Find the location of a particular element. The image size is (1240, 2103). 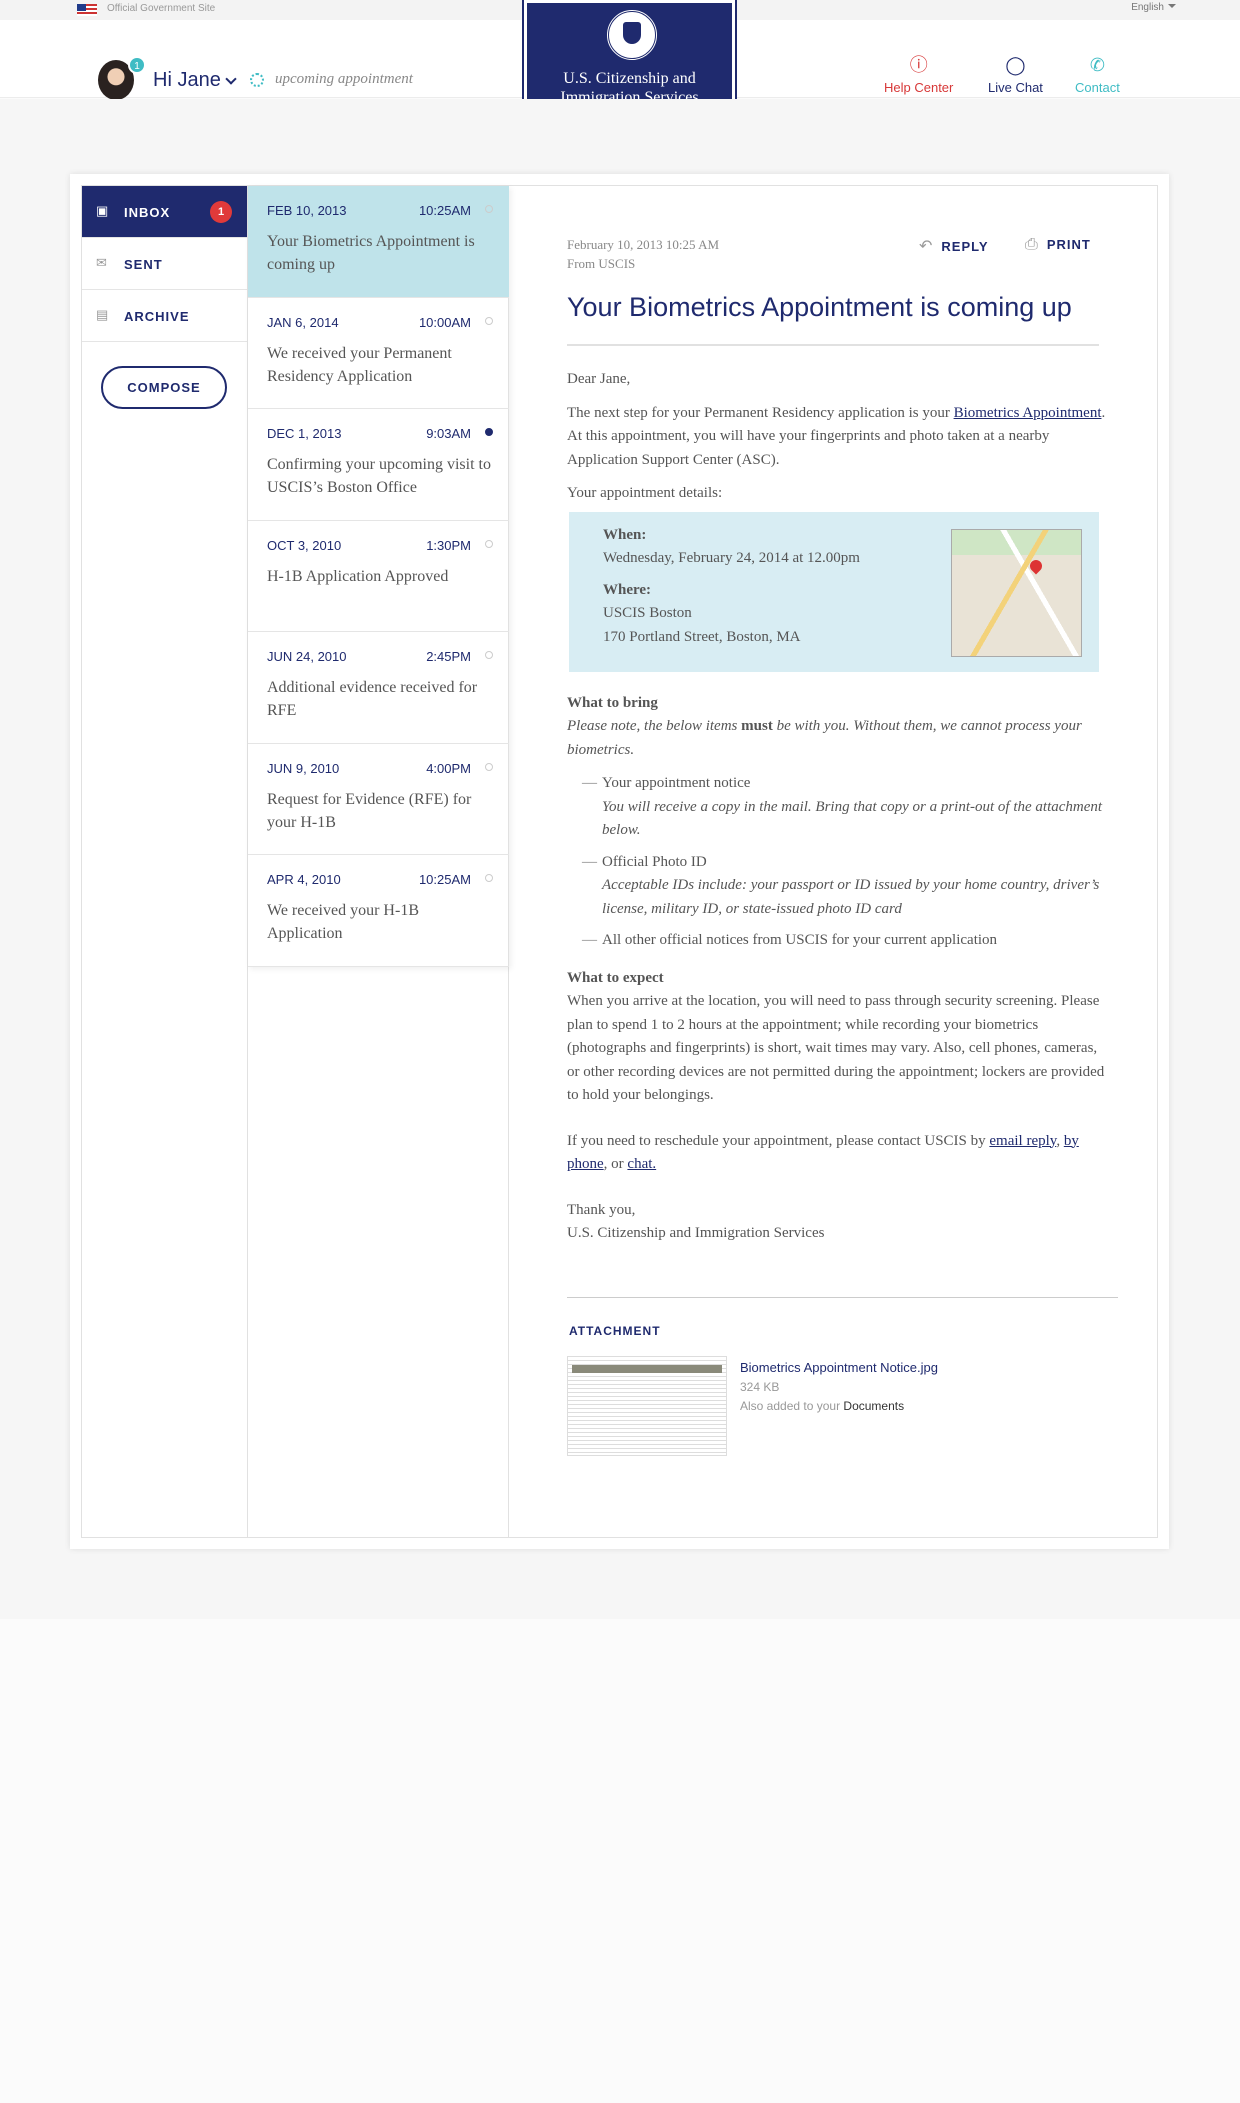

attachment-size: 324 KB is located at coordinates (760, 1387).